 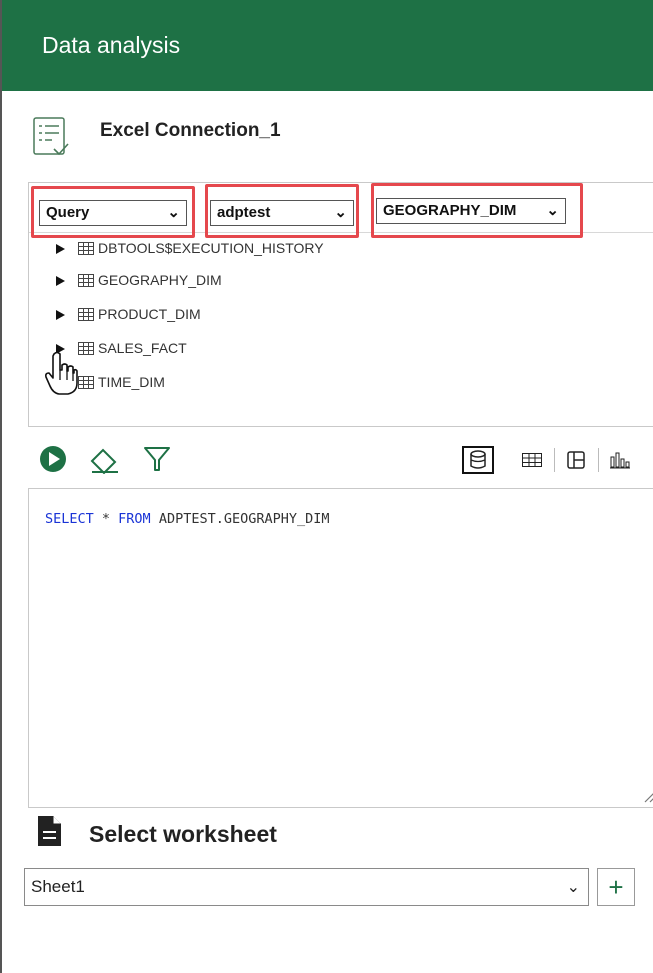 What do you see at coordinates (616, 887) in the screenshot?
I see `add-worksheet-button: +` at bounding box center [616, 887].